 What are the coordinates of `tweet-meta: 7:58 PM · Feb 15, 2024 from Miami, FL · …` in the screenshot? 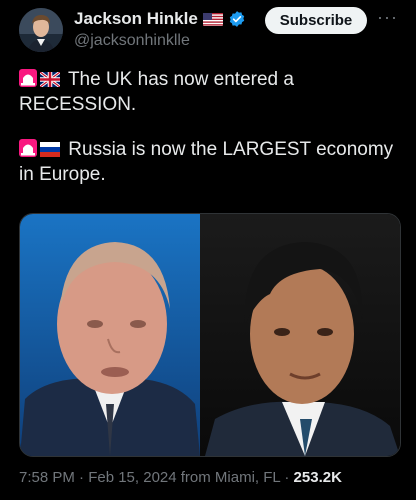 It's located at (180, 477).